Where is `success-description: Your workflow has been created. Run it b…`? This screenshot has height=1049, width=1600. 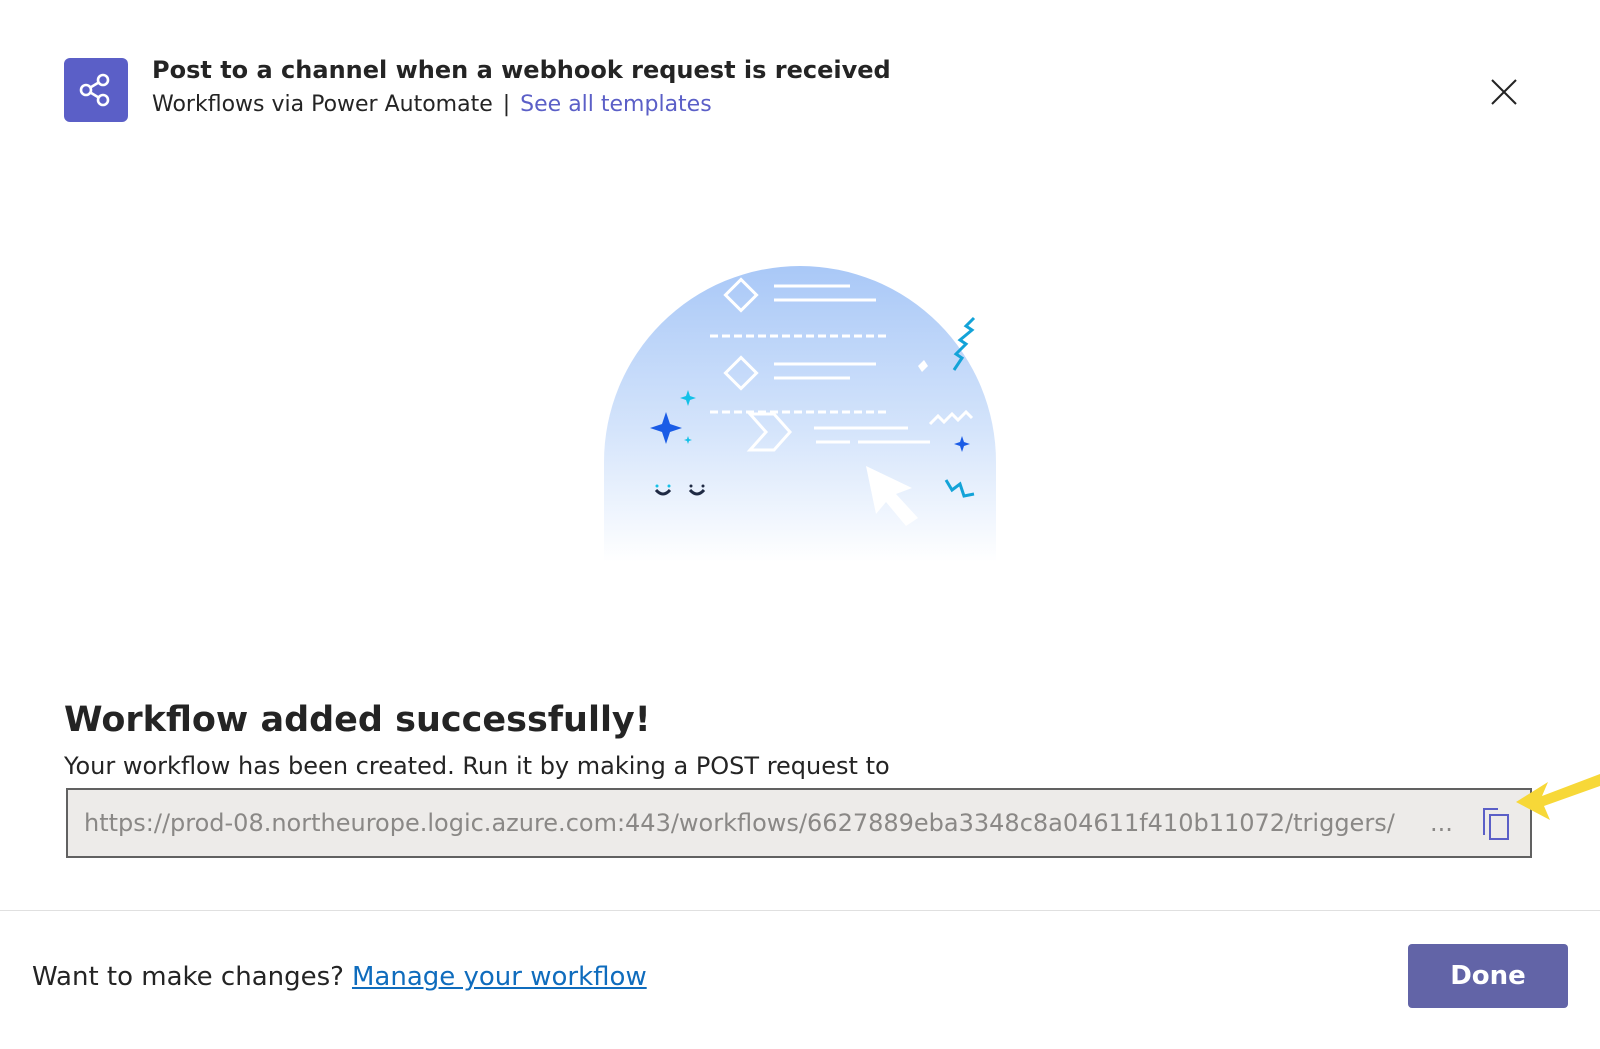 success-description: Your workflow has been created. Run it b… is located at coordinates (477, 766).